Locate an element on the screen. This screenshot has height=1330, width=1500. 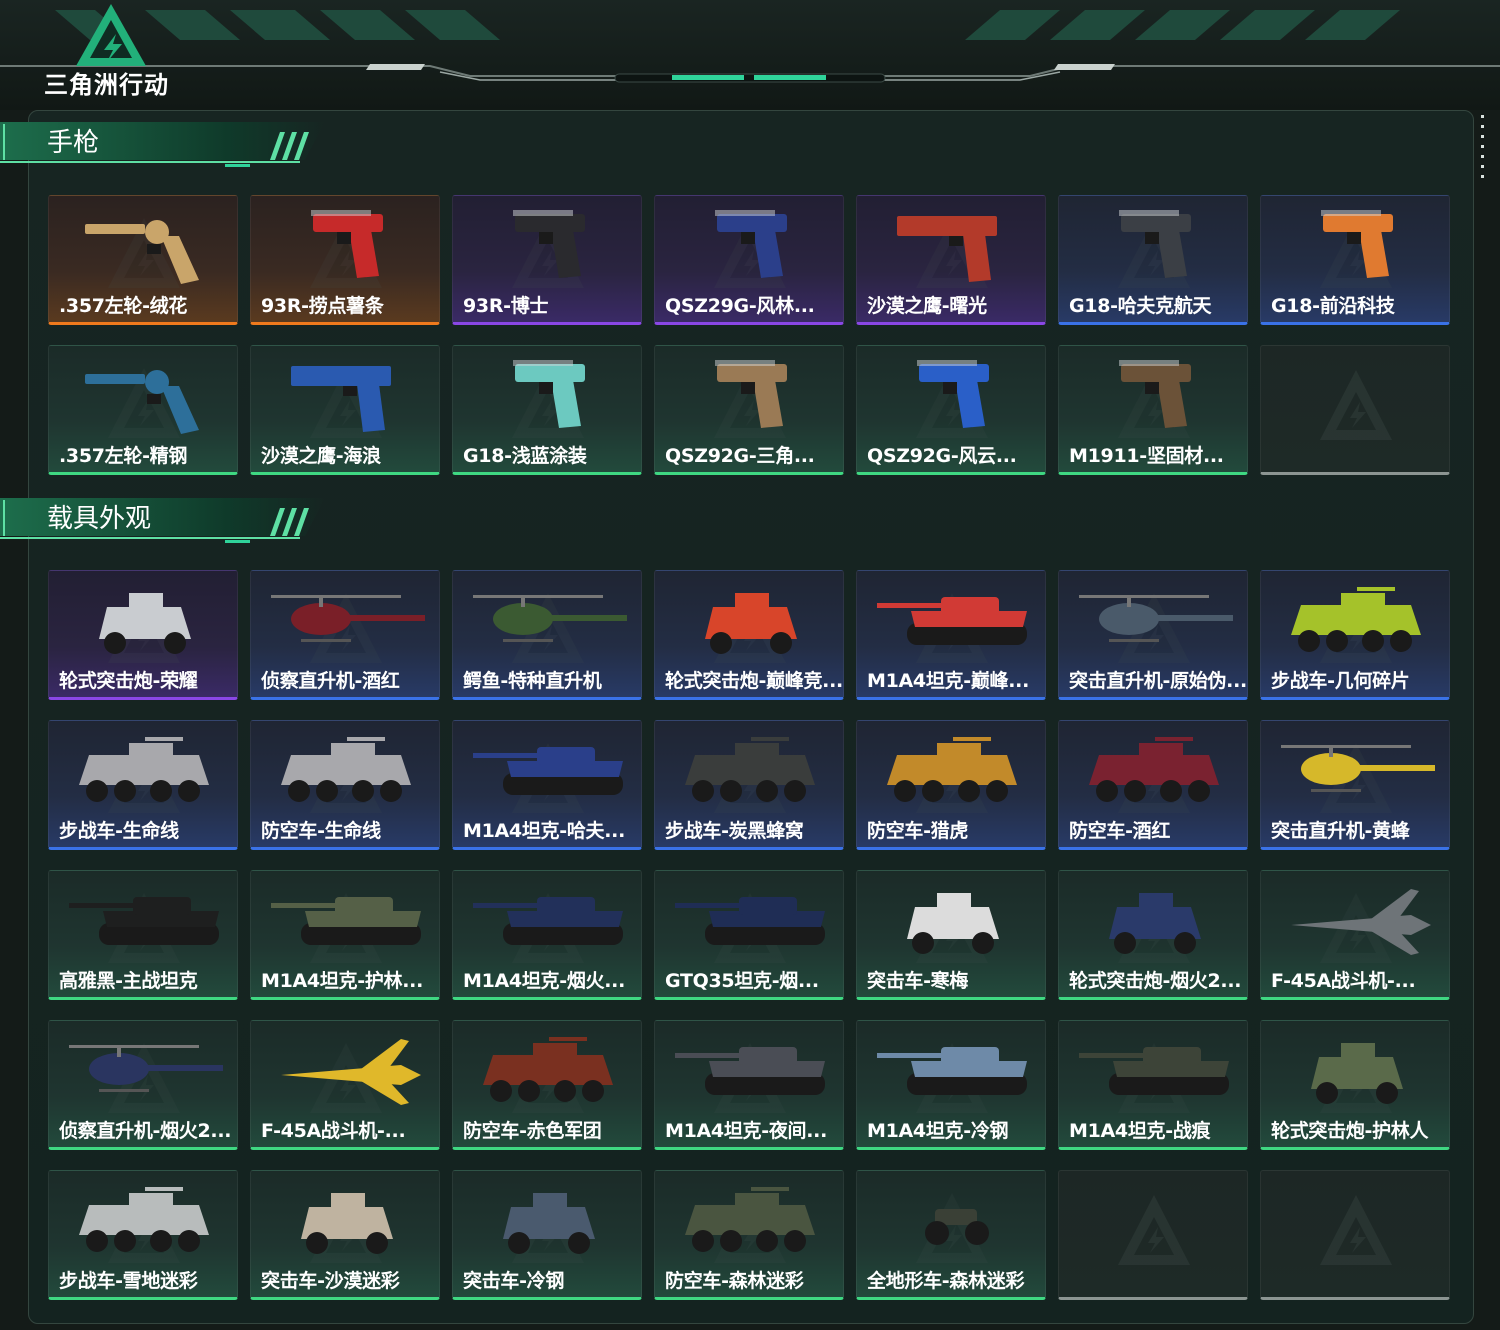
skin-card: 93R-捞点薯条 is located at coordinates (345, 260).